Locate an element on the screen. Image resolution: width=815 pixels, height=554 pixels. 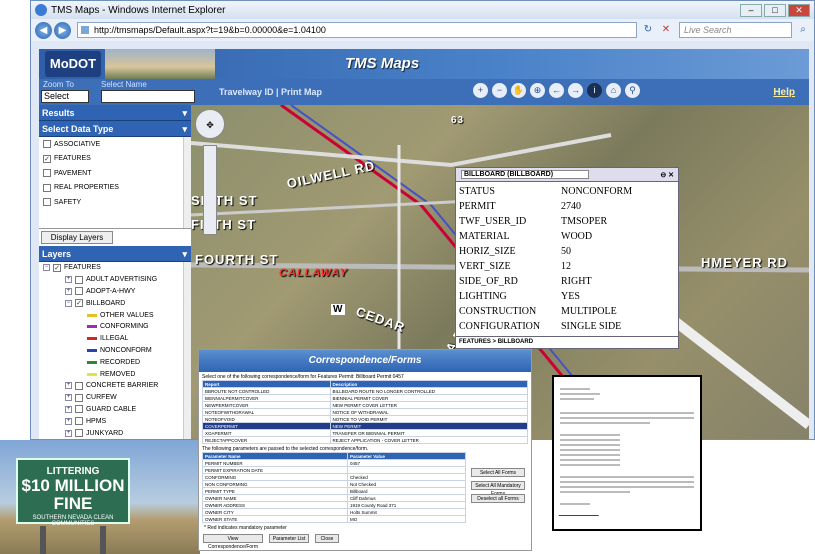
minimize-button: – is located at coordinates (751, 10).